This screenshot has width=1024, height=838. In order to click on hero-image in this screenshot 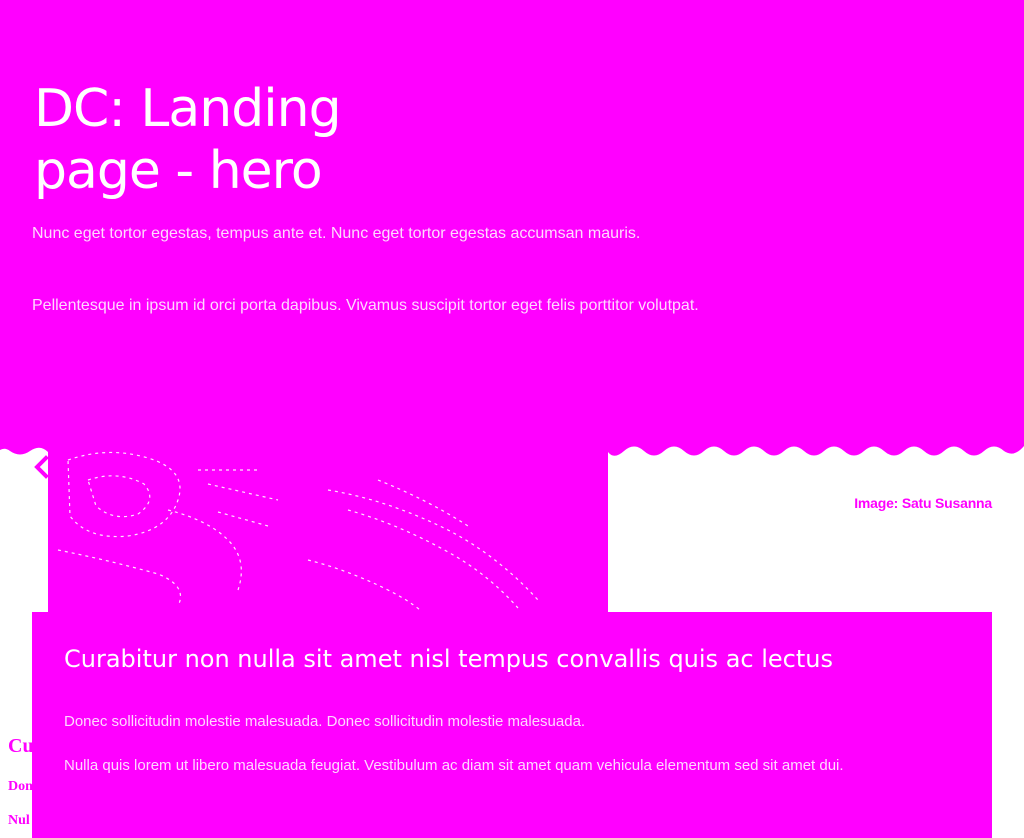, I will do `click(328, 526)`.